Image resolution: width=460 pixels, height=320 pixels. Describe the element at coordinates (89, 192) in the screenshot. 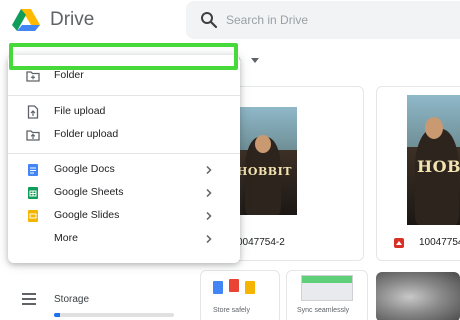

I see `menu-item-label: Google Sheets` at that location.